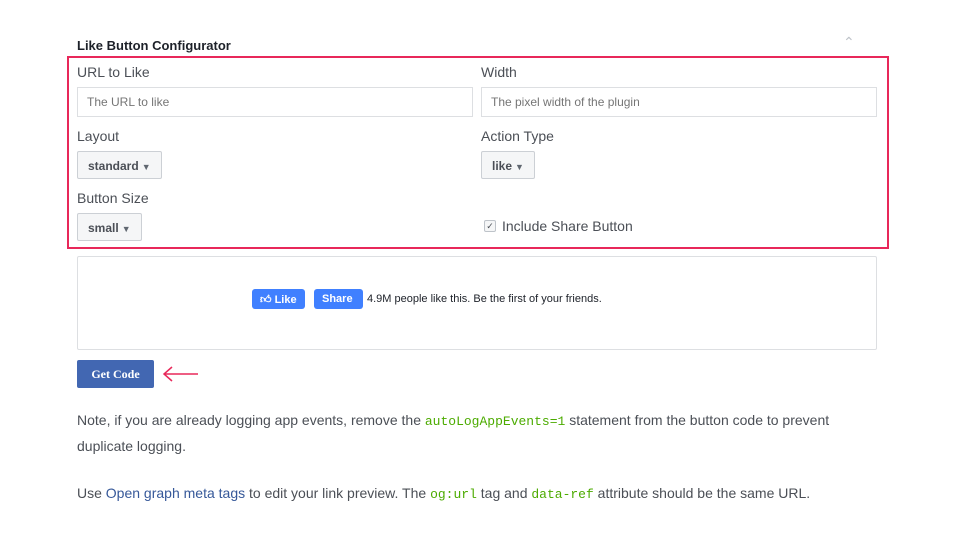  I want to click on width-label: Width, so click(499, 72).